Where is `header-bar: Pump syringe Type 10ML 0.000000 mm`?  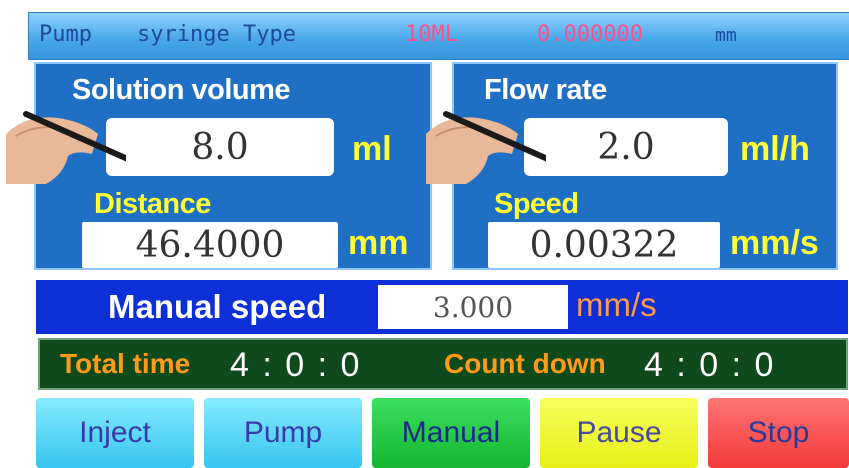
header-bar: Pump syringe Type 10ML 0.000000 mm is located at coordinates (438, 36).